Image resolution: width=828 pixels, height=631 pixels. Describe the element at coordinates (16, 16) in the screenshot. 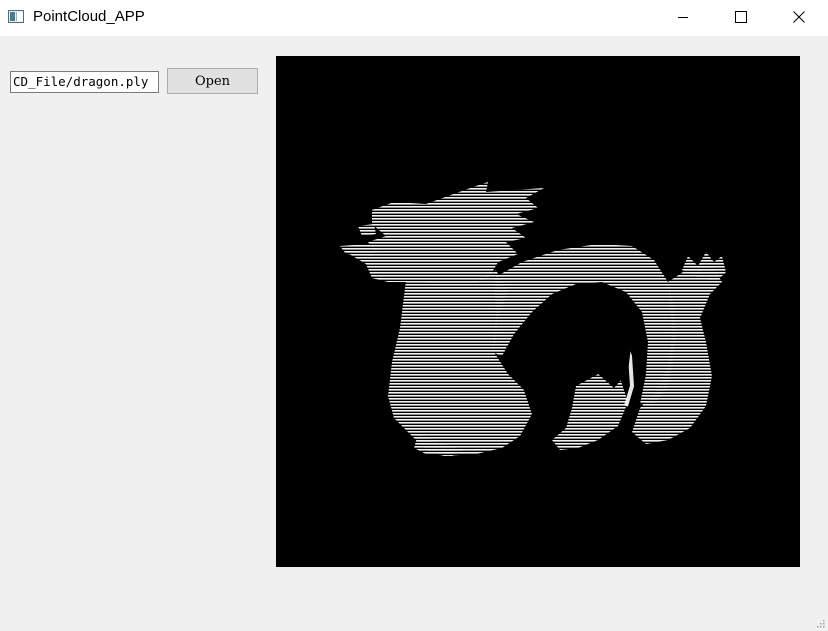

I see `app-window-icon` at that location.